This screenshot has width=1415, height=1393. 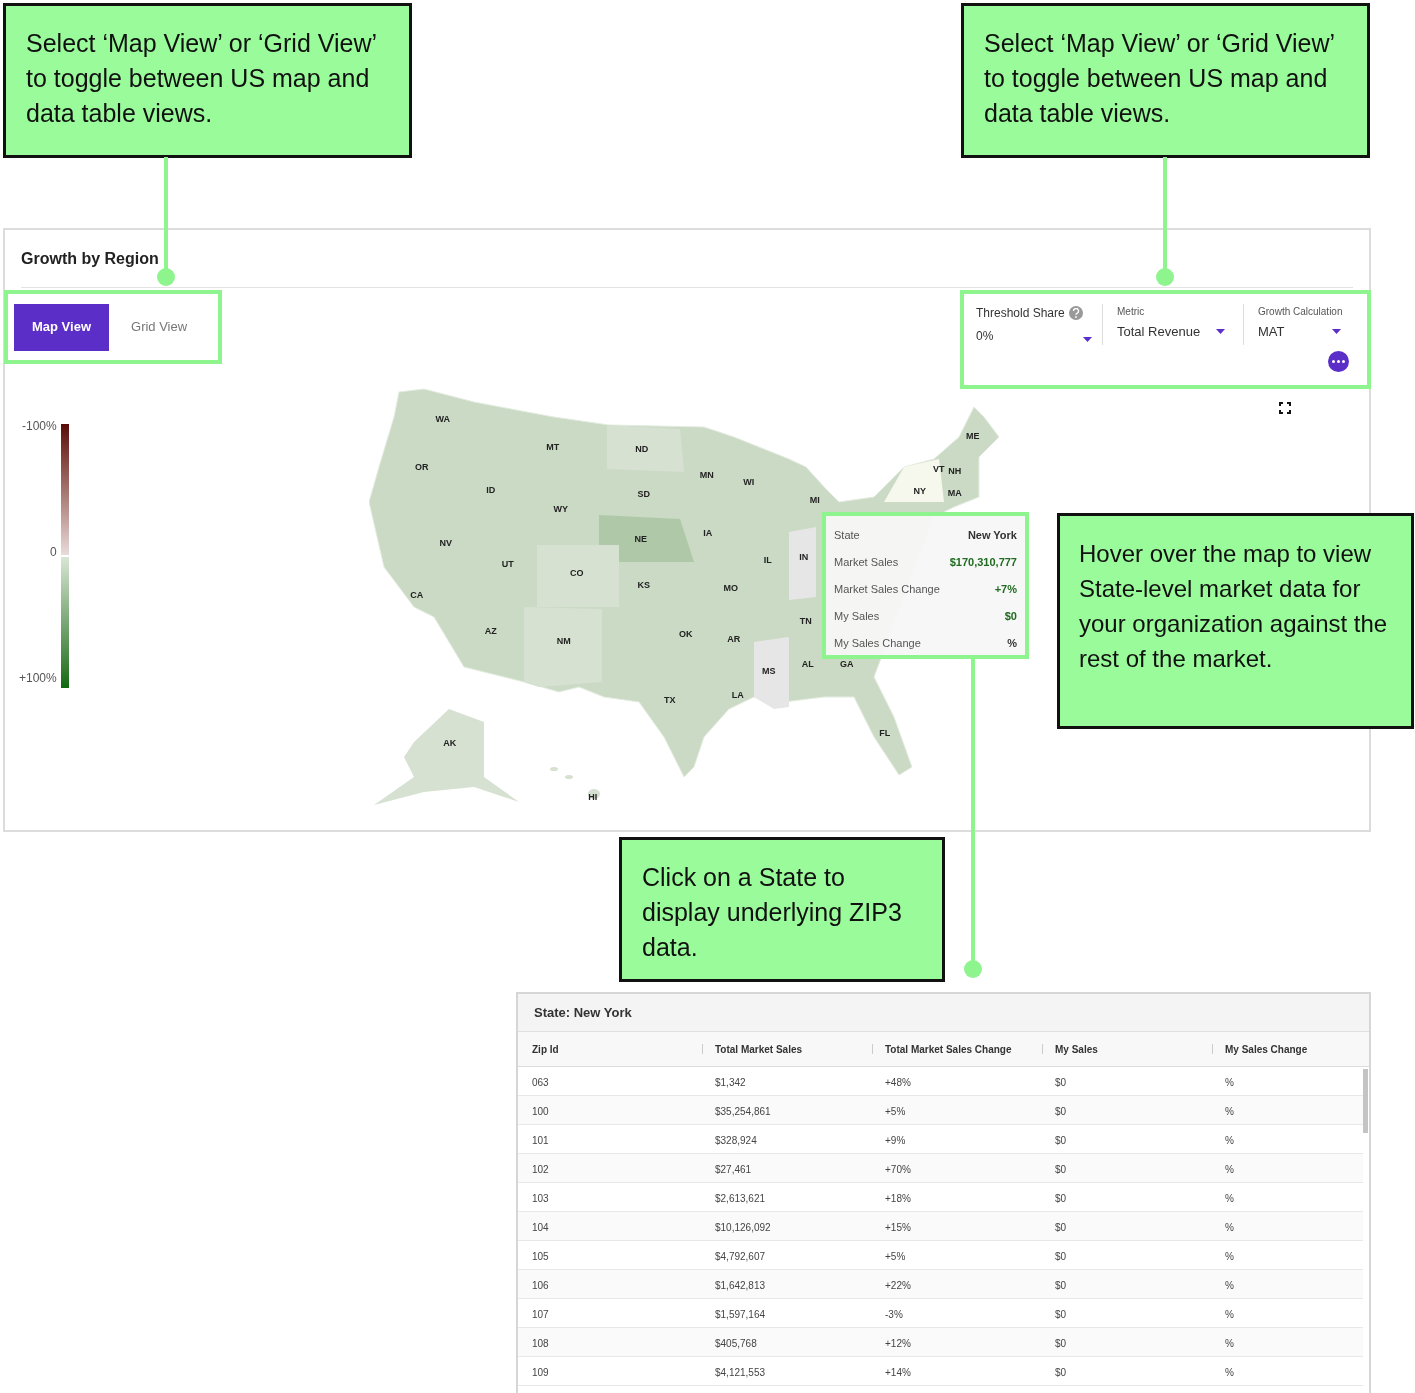 What do you see at coordinates (507, 564) in the screenshot?
I see `state-label: UT` at bounding box center [507, 564].